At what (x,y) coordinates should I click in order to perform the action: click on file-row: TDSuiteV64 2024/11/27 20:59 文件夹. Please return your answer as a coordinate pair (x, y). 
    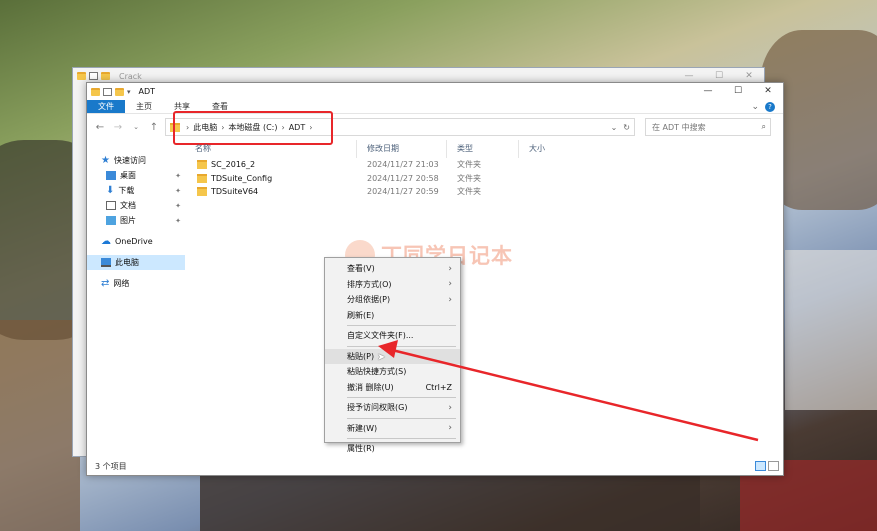
    Looking at the image, I should click on (484, 192).